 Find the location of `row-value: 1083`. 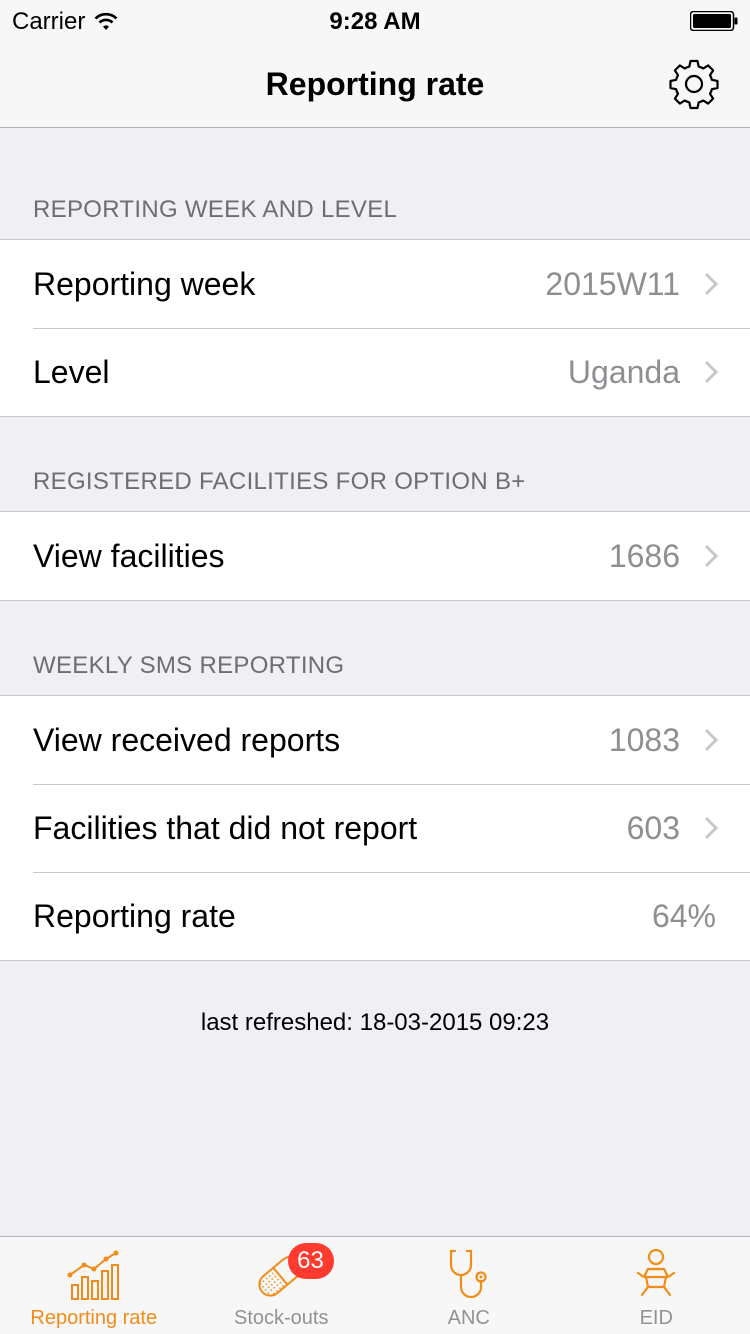

row-value: 1083 is located at coordinates (644, 739).